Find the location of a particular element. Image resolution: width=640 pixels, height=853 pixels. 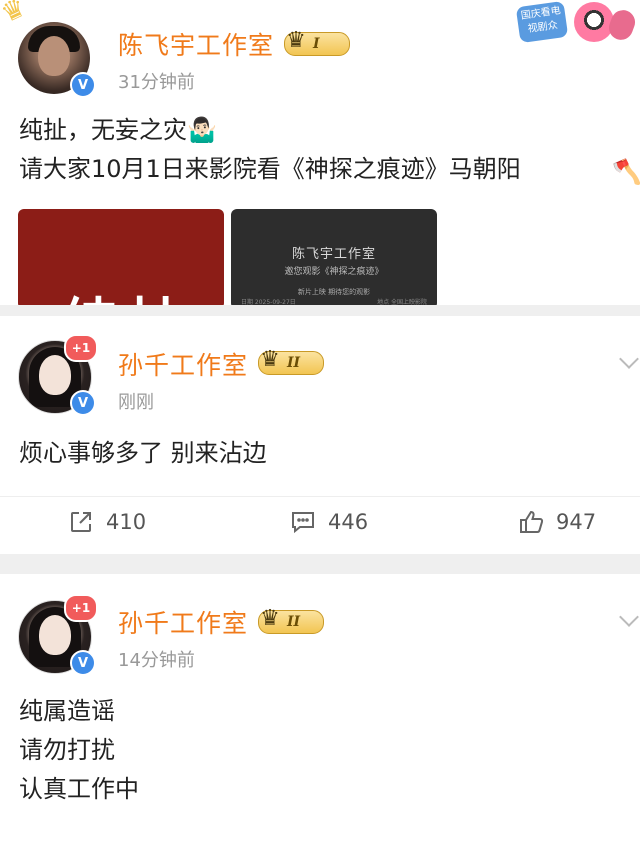

like-count: 947 is located at coordinates (576, 522).